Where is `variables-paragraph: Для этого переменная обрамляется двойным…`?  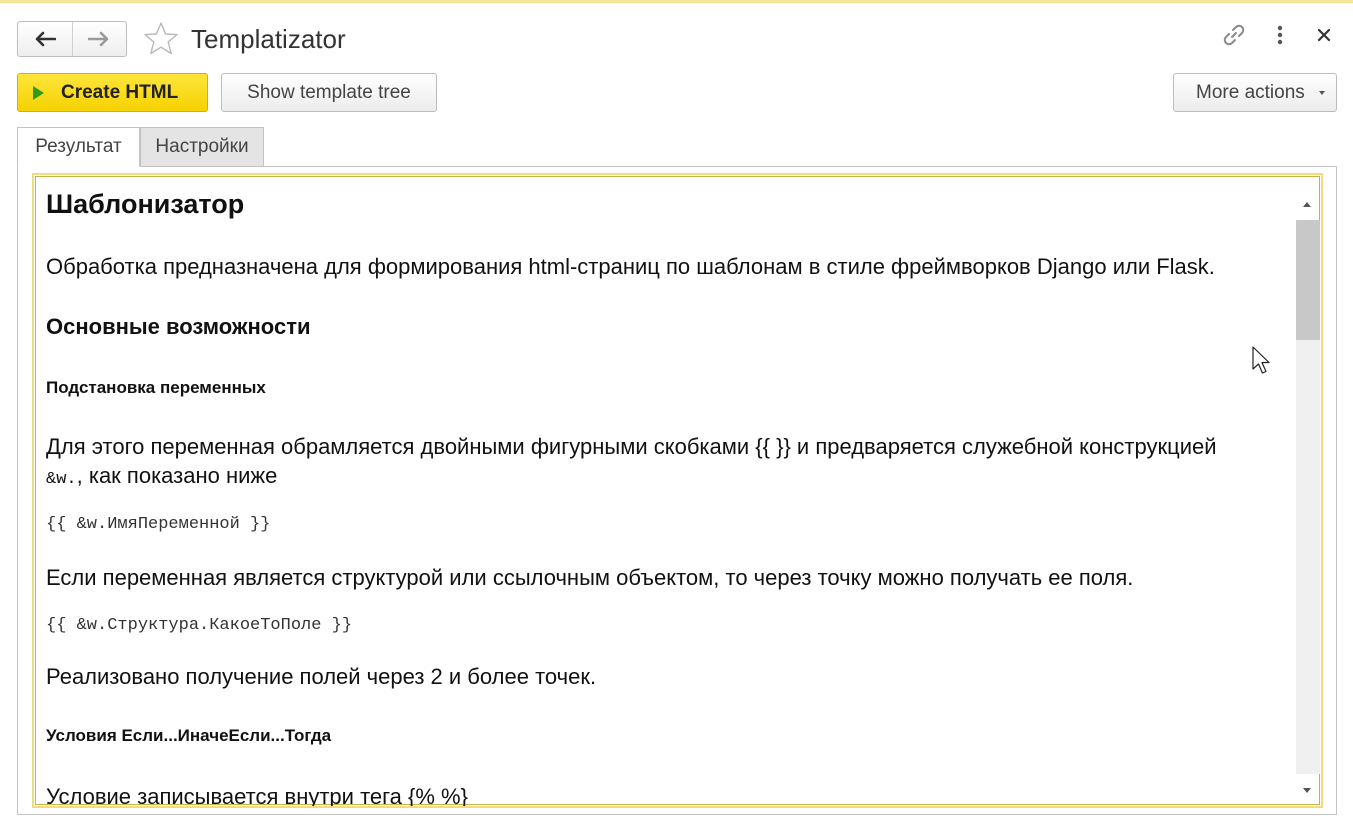 variables-paragraph: Для этого переменная обрамляется двойным… is located at coordinates (631, 463).